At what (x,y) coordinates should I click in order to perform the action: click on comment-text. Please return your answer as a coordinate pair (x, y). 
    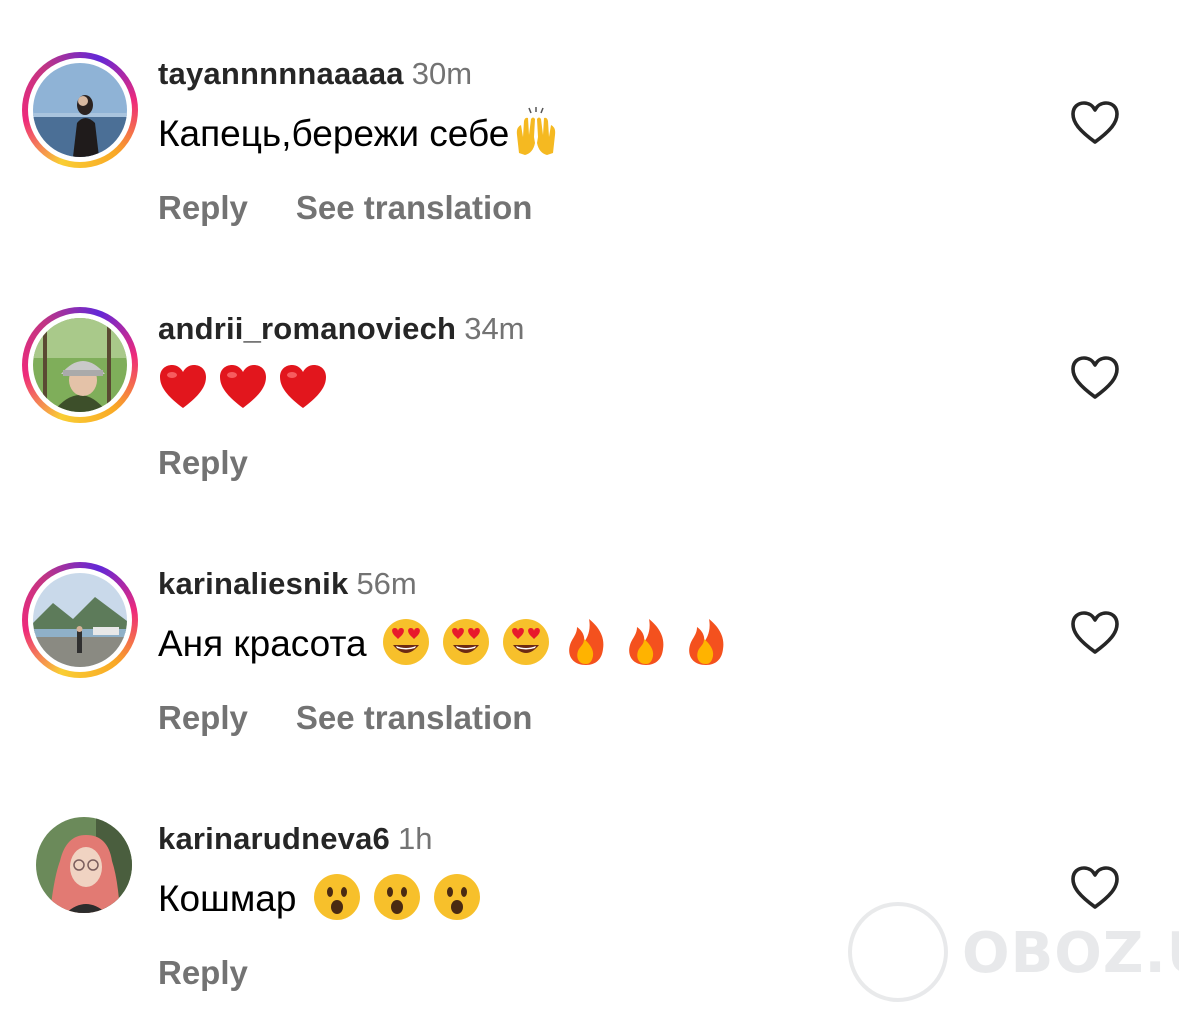
    Looking at the image, I should click on (248, 390).